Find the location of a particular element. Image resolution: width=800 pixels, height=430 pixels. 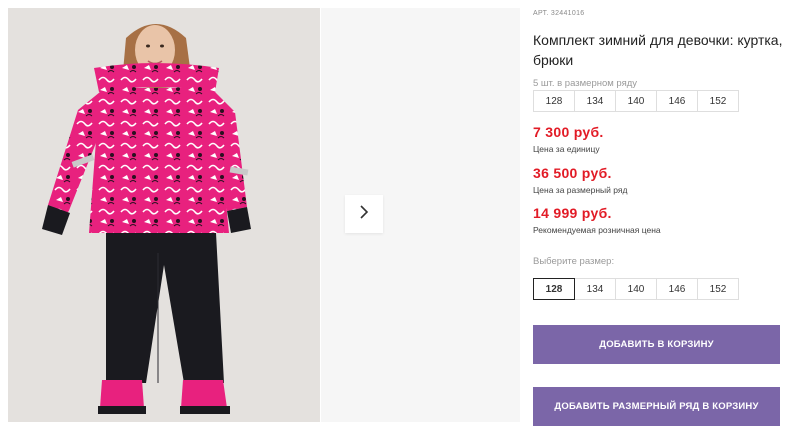

add-to-cart-button: ДОБАВИТЬ В КОРЗИНУ is located at coordinates (656, 344).